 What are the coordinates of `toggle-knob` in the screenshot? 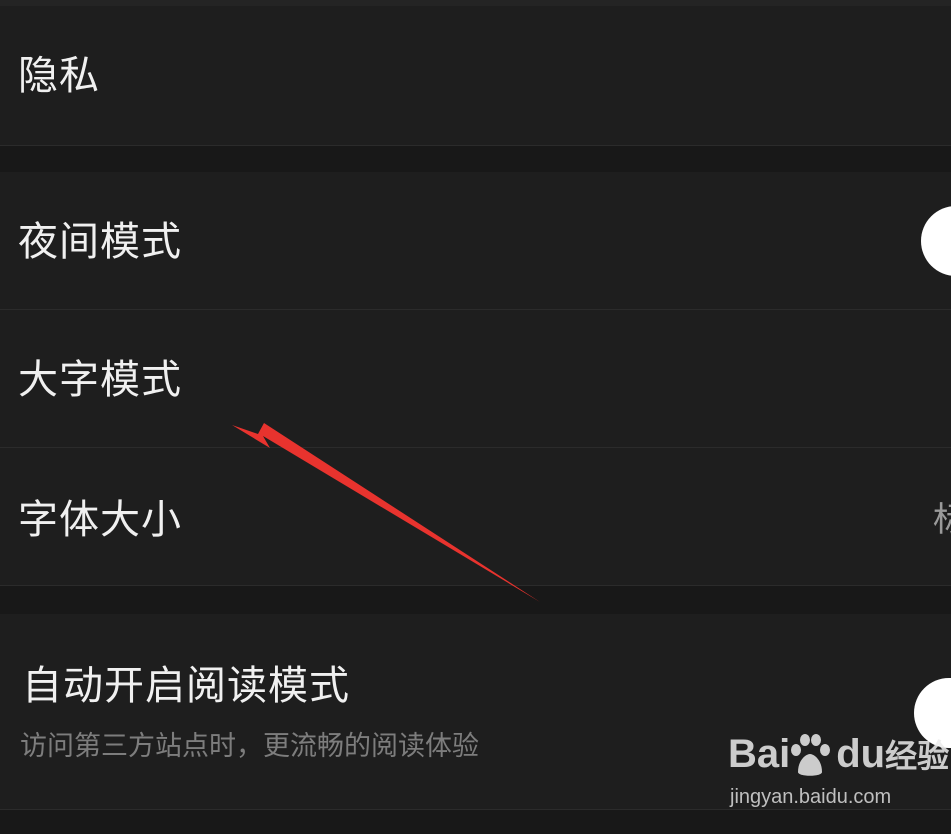 It's located at (936, 241).